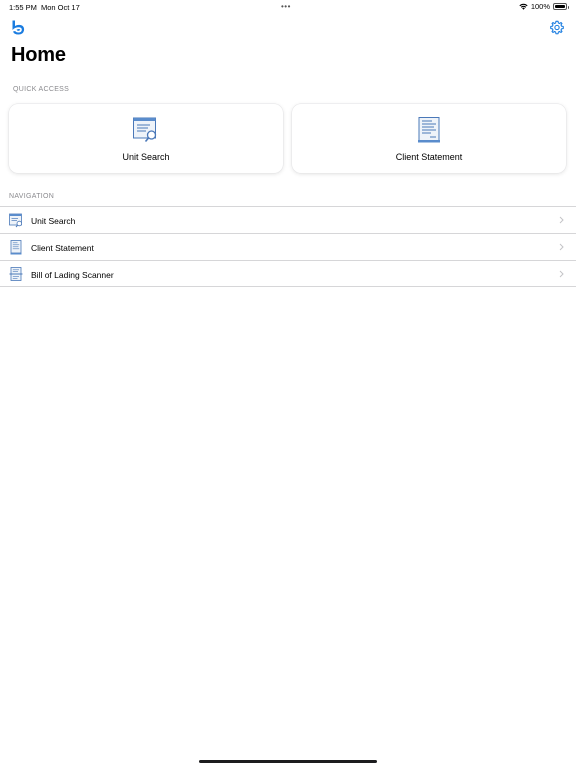 The image size is (576, 768). Describe the element at coordinates (23, 7) in the screenshot. I see `status-time: 1:55 PM` at that location.